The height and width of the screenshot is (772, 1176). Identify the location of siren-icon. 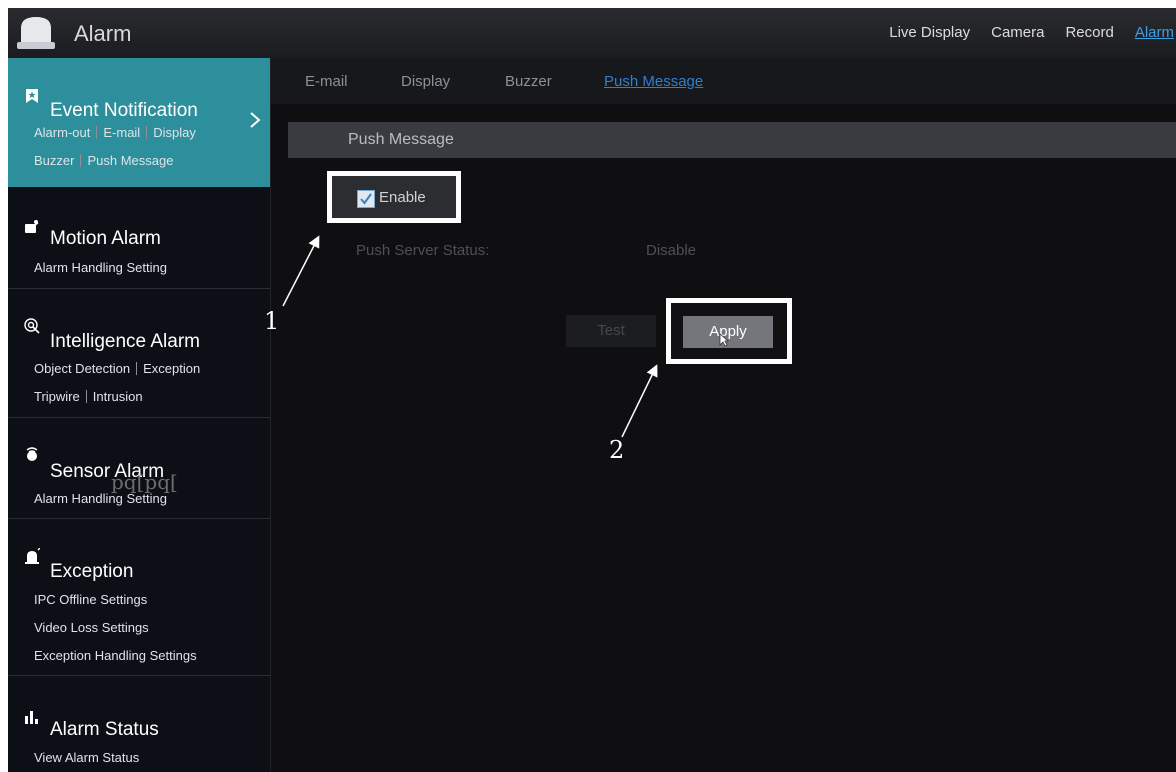
(32, 556).